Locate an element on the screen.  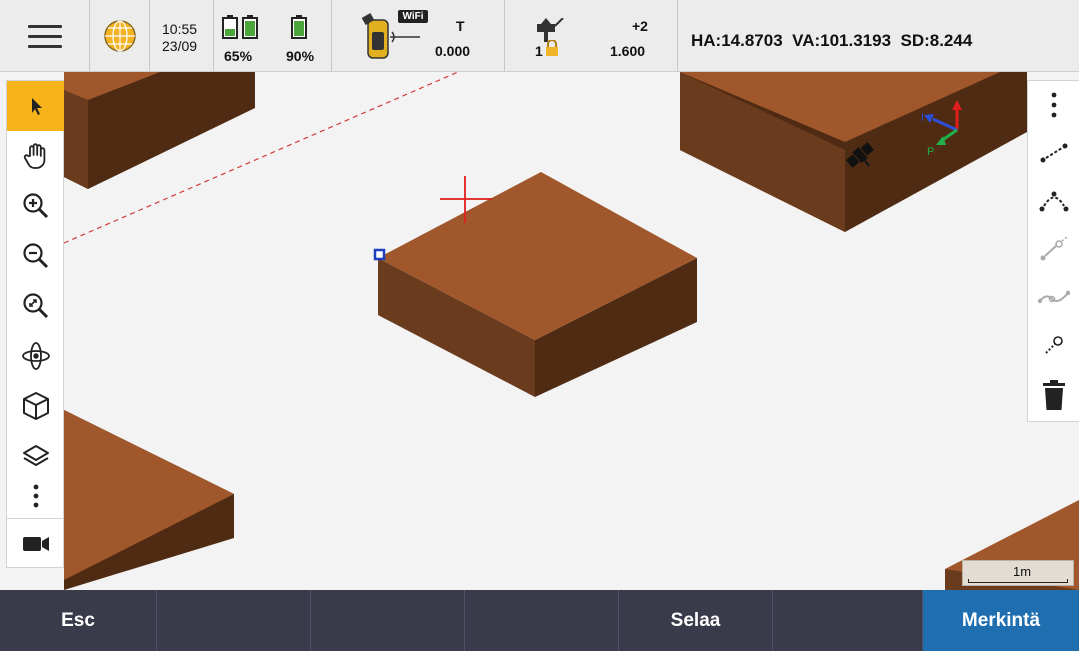
polyline-button is located at coordinates (1053, 297).